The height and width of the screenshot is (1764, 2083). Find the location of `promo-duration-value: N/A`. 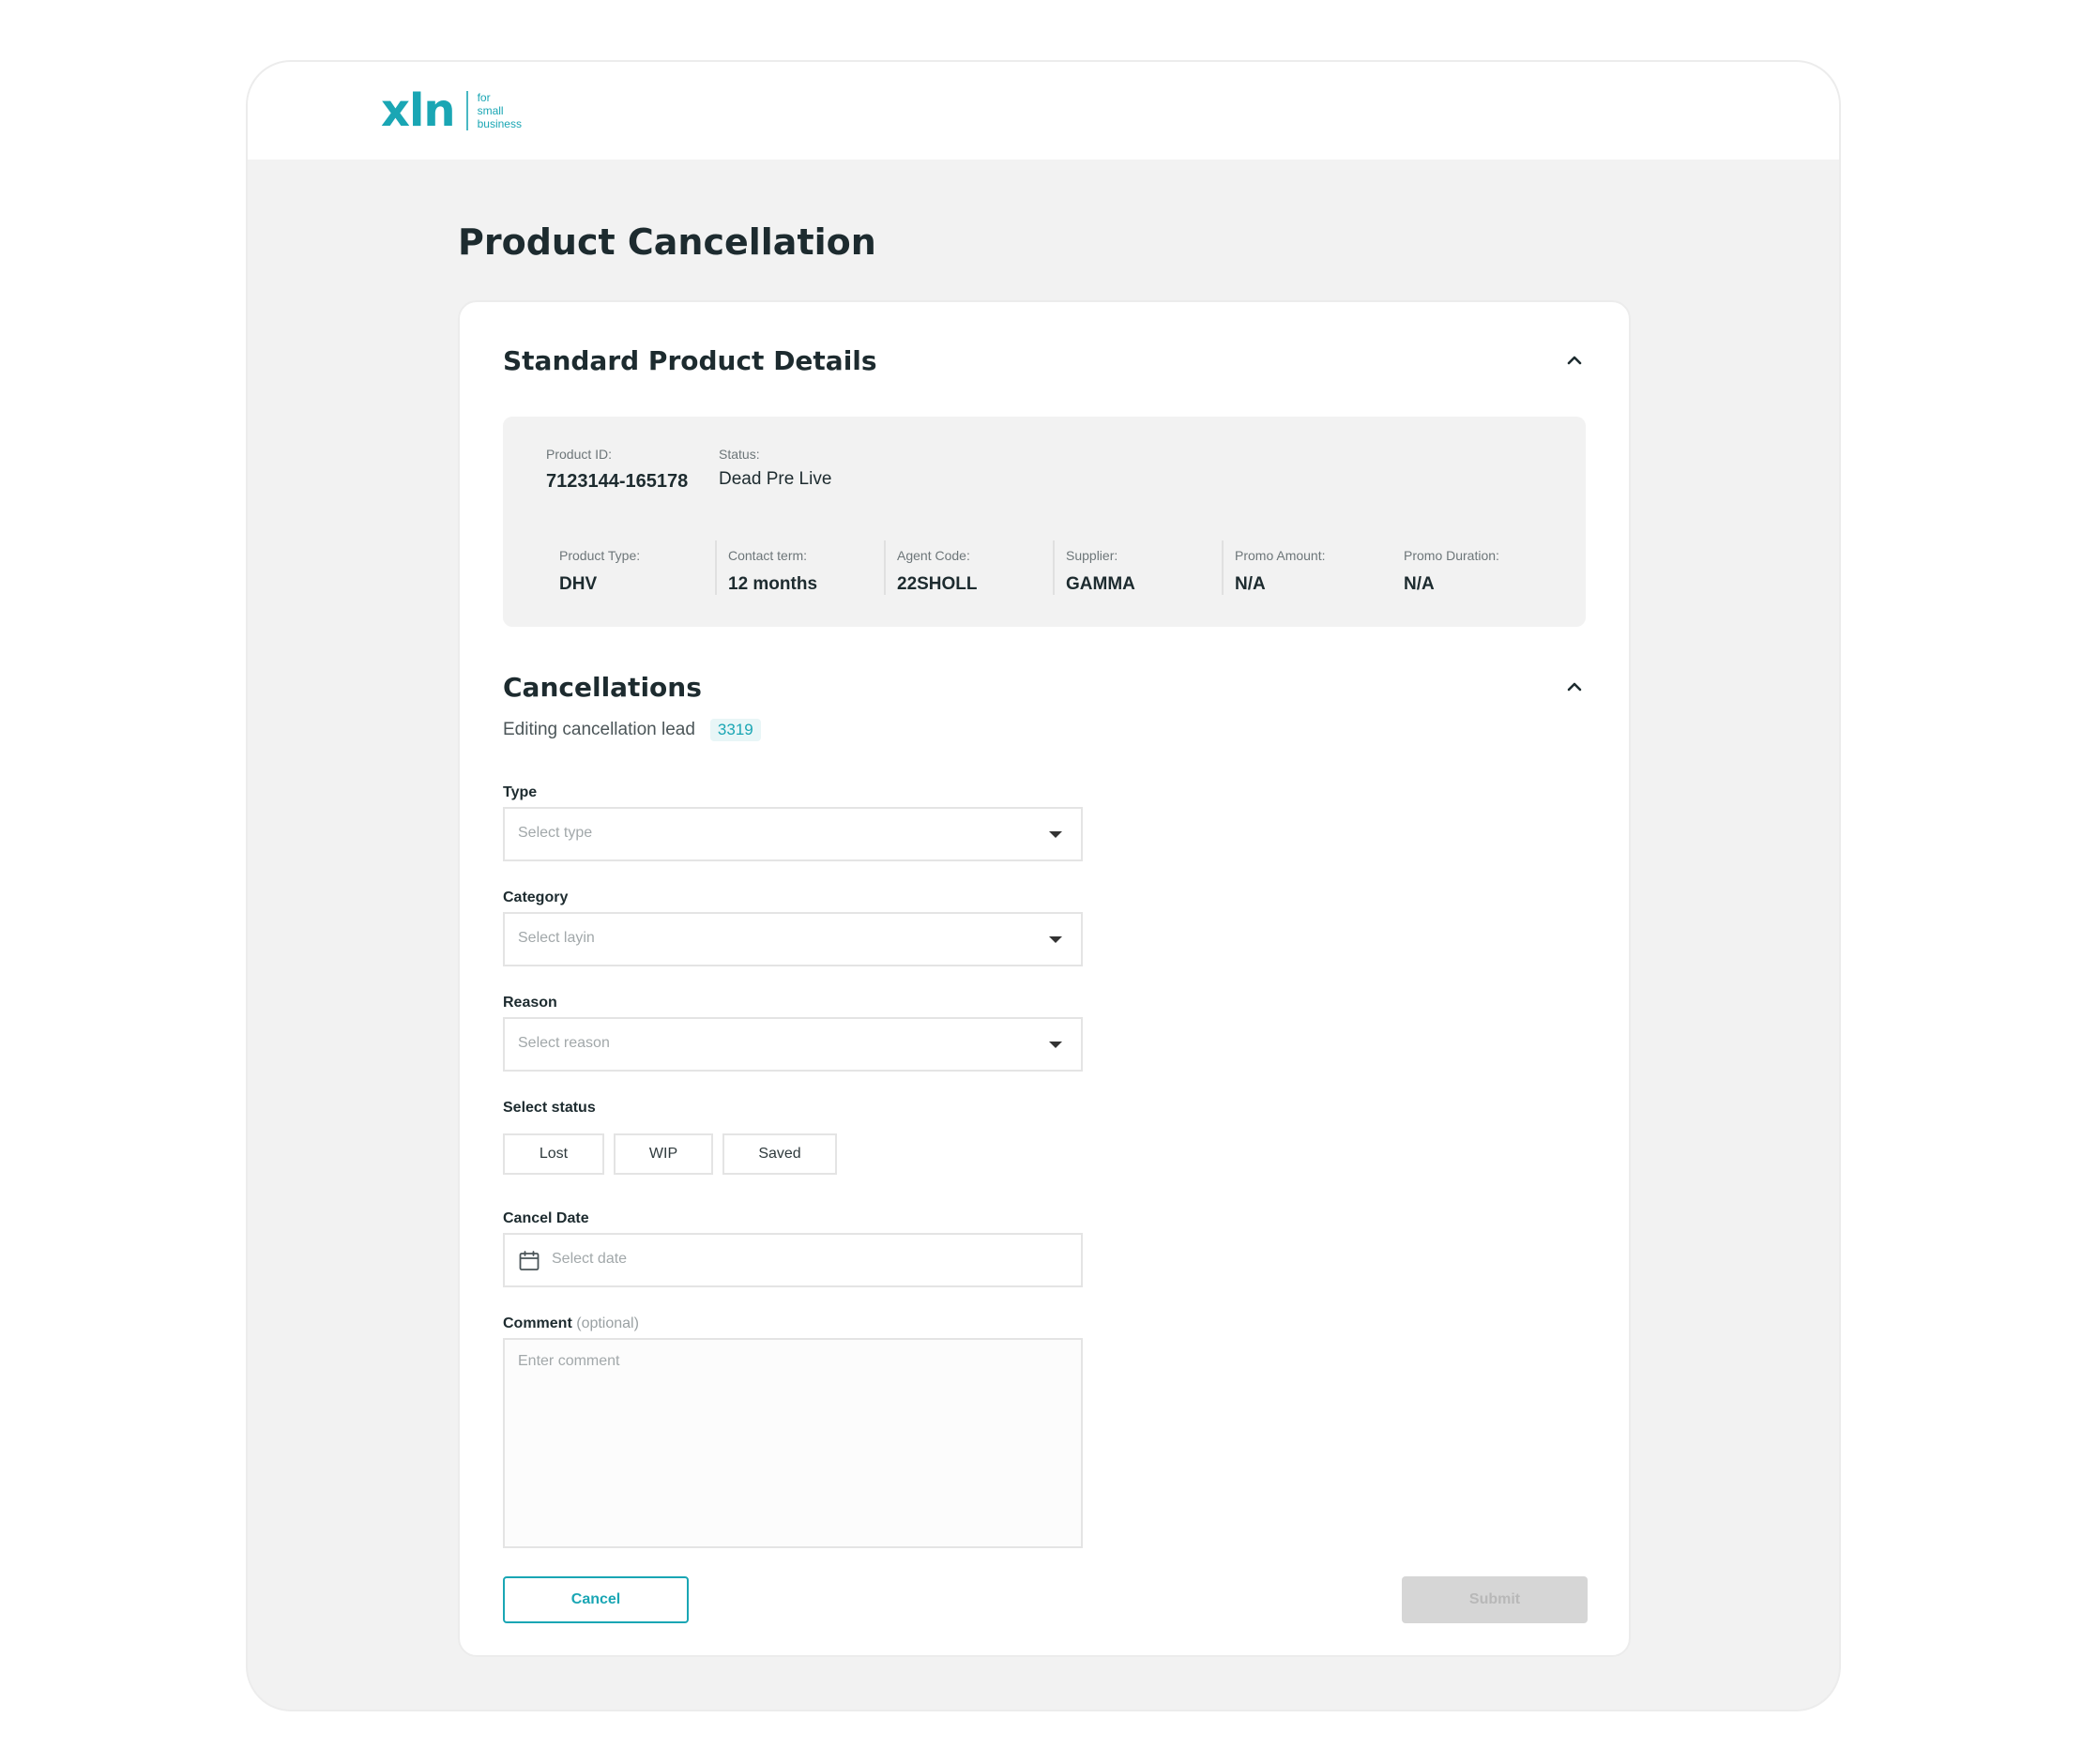

promo-duration-value: N/A is located at coordinates (1419, 584).